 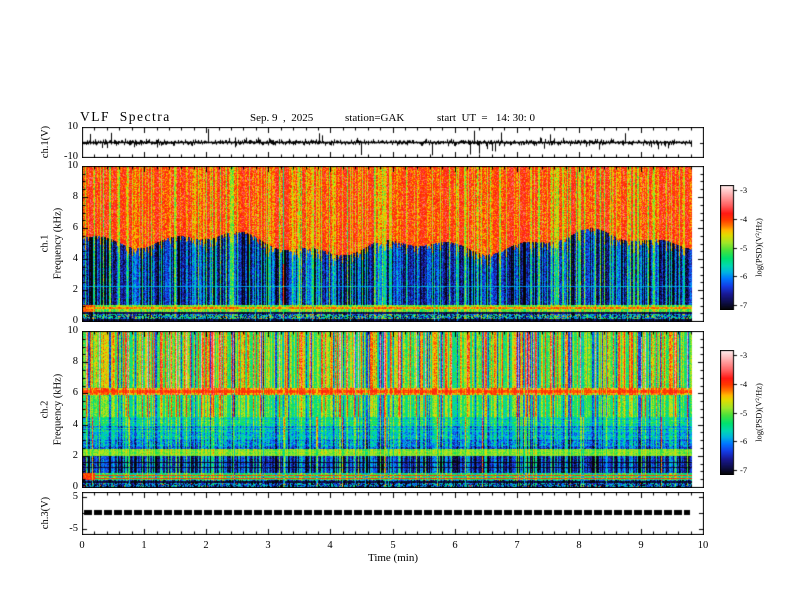 I want to click on colorbar1-tick-label: -7, so click(x=744, y=305).